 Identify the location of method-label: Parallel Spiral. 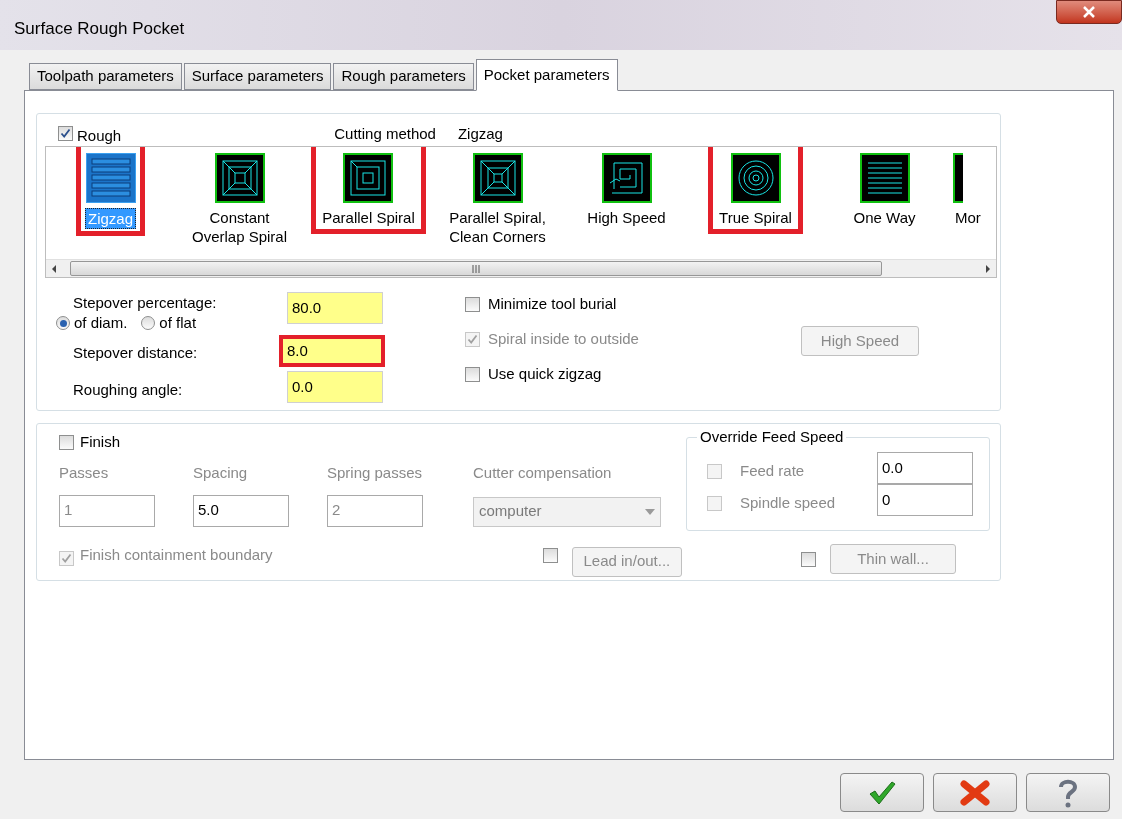
(368, 217).